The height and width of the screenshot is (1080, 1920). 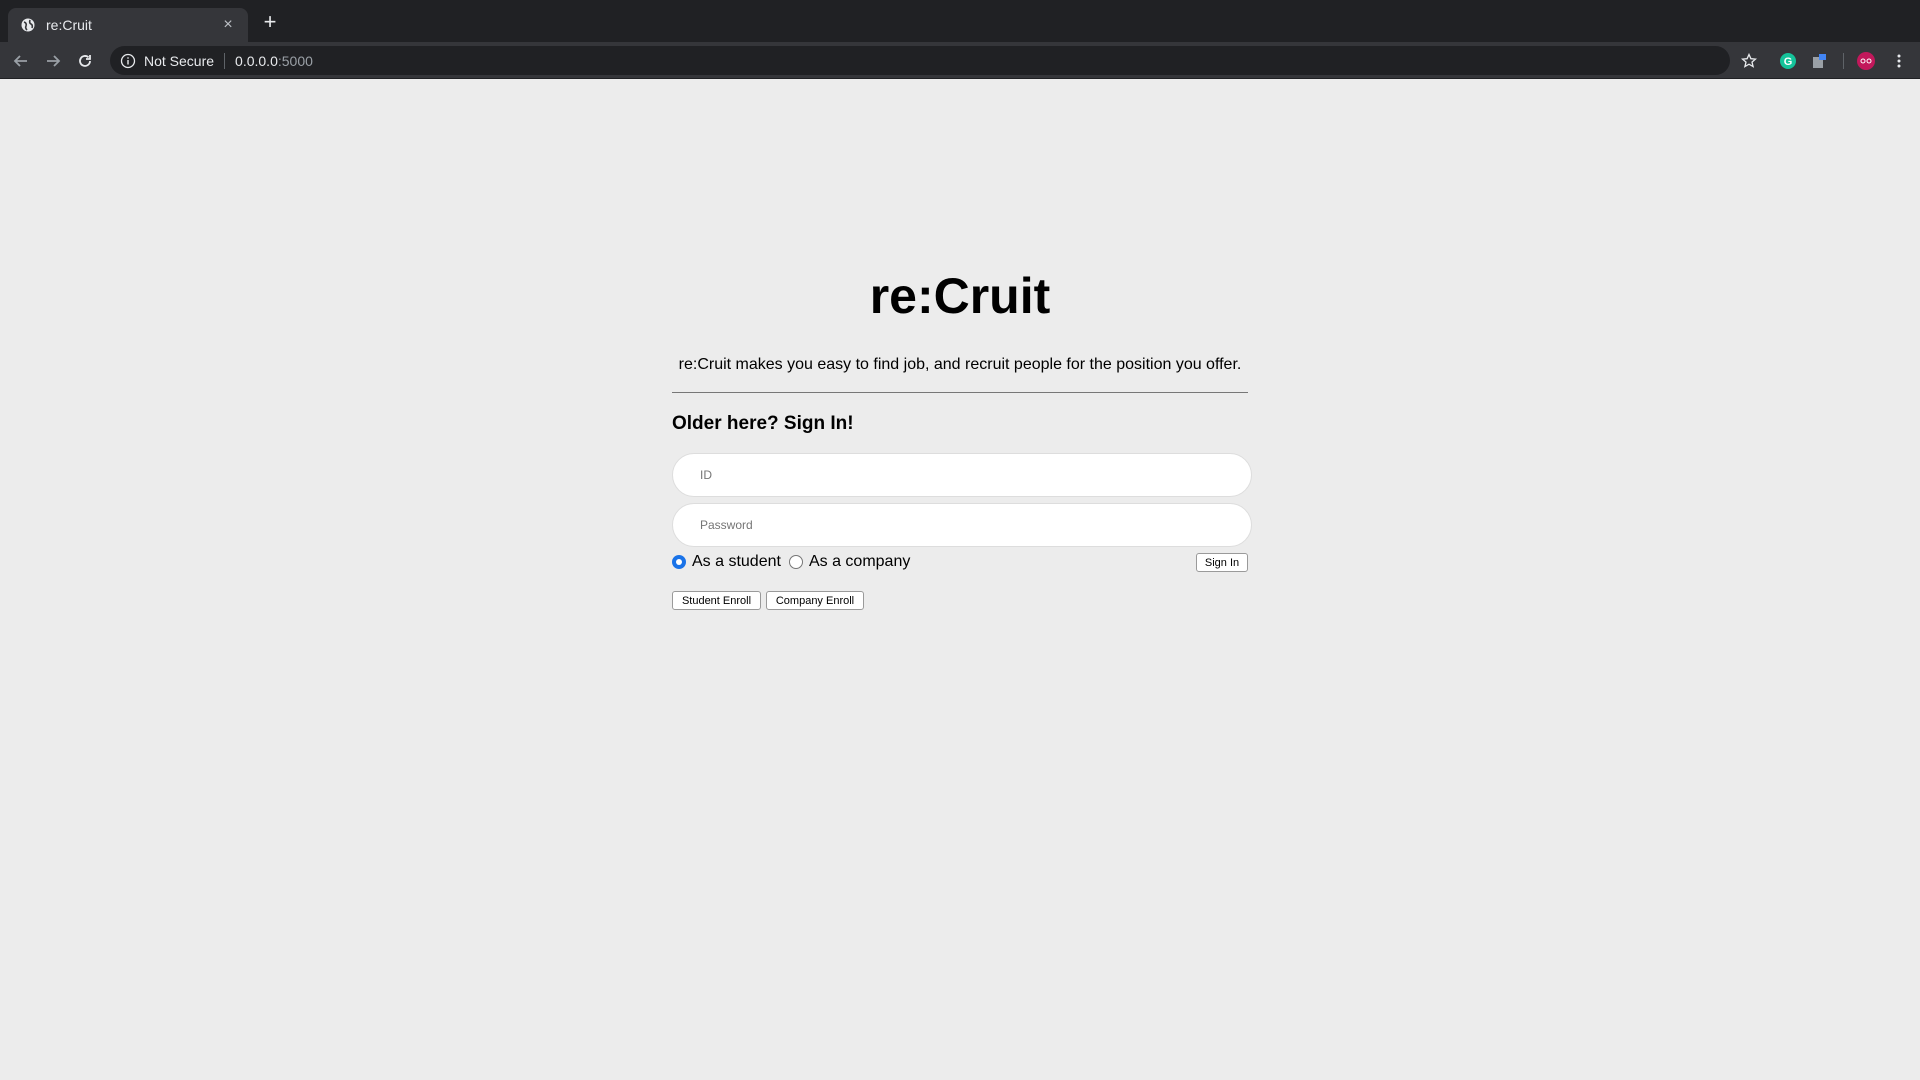 I want to click on address-bar: Not Secure 0.0.0.0:5000, so click(x=920, y=60).